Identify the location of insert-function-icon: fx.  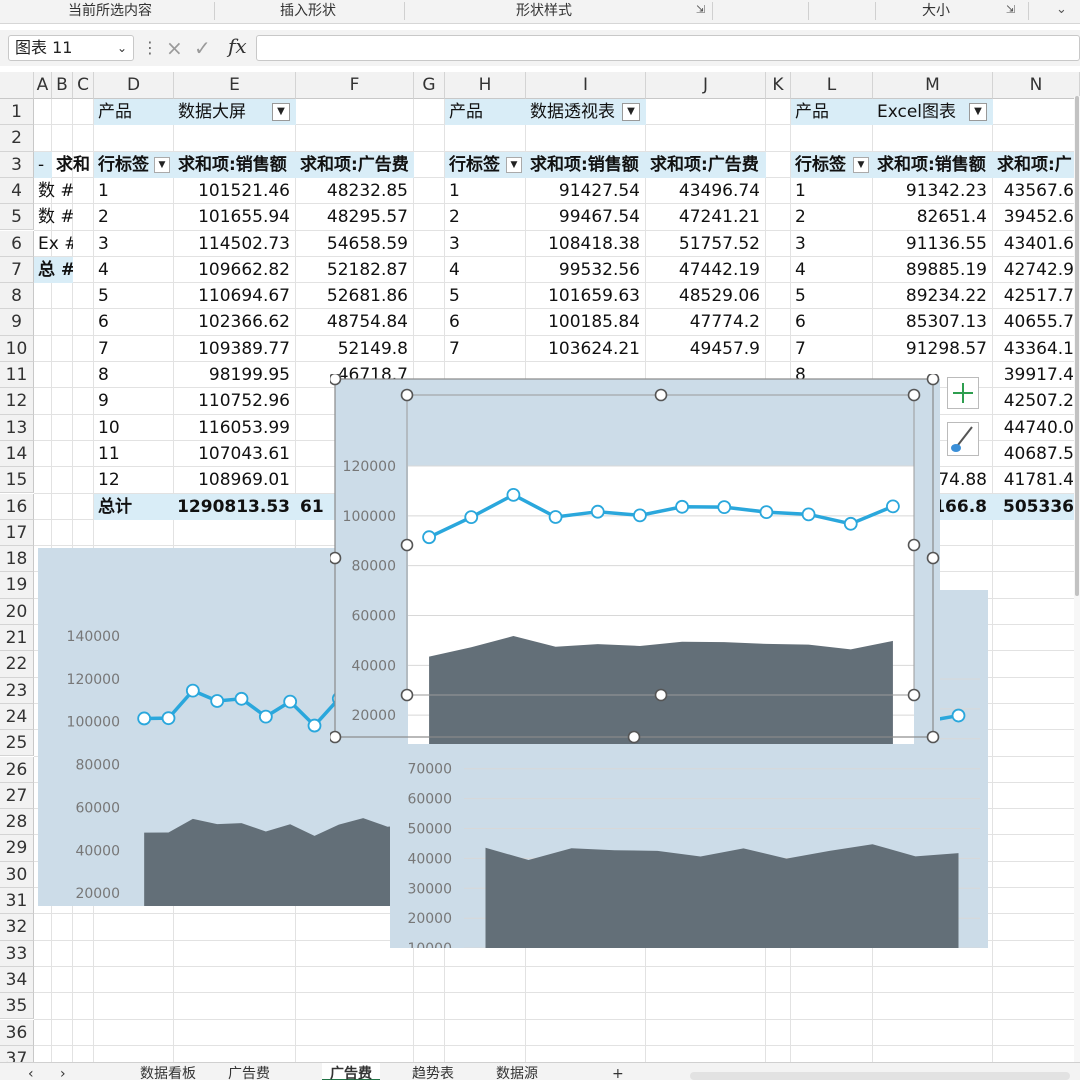
(237, 46).